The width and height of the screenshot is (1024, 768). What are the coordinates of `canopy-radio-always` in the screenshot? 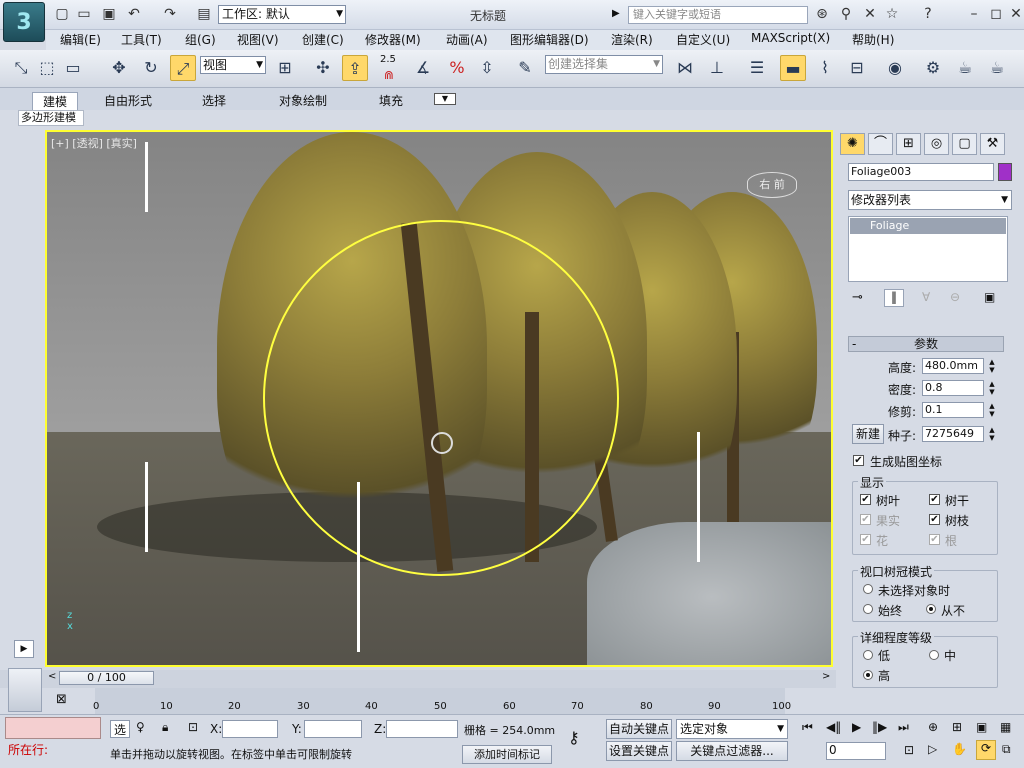 It's located at (868, 609).